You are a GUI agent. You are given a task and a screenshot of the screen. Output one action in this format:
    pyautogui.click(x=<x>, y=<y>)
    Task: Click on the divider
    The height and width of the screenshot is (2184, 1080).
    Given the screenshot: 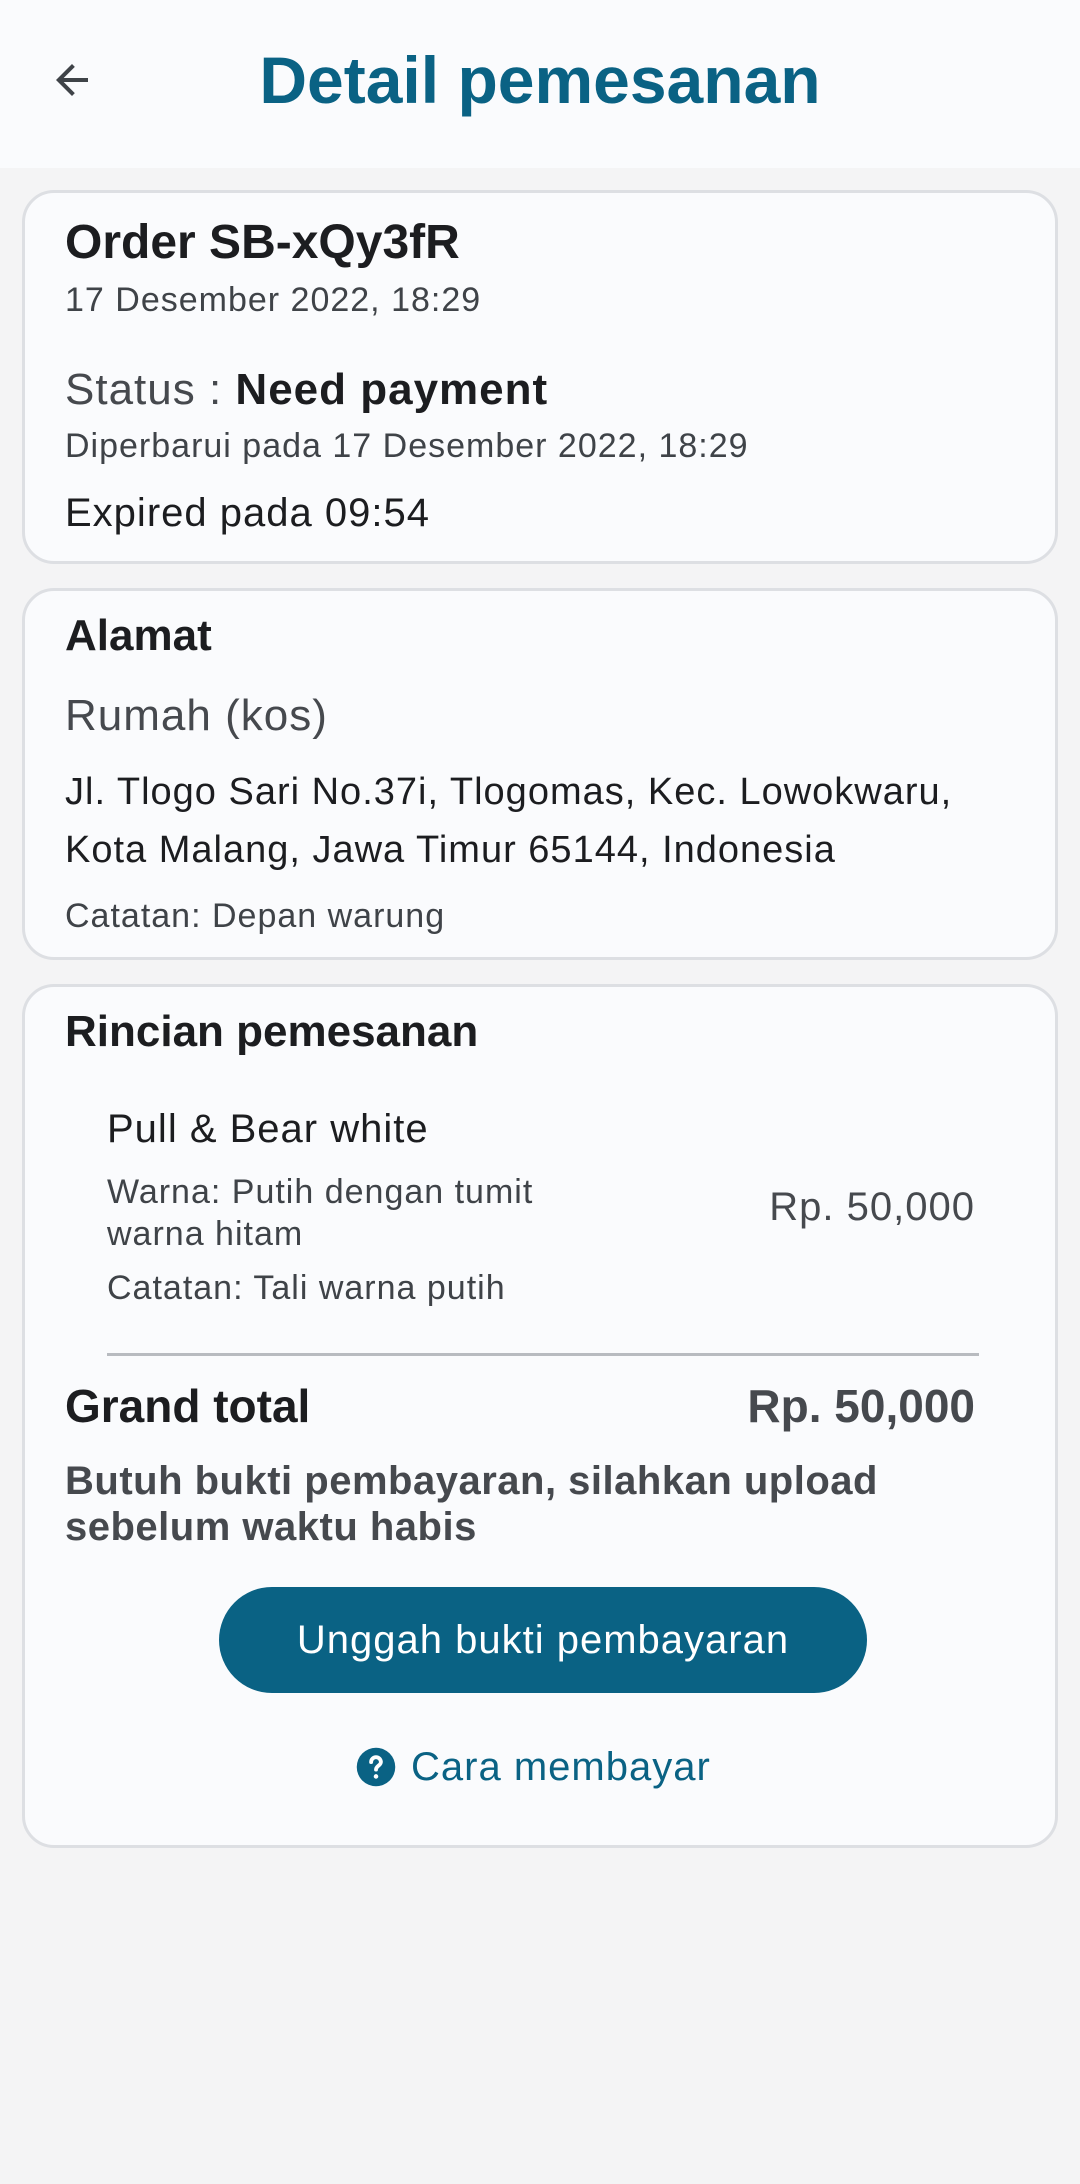 What is the action you would take?
    pyautogui.click(x=543, y=1354)
    